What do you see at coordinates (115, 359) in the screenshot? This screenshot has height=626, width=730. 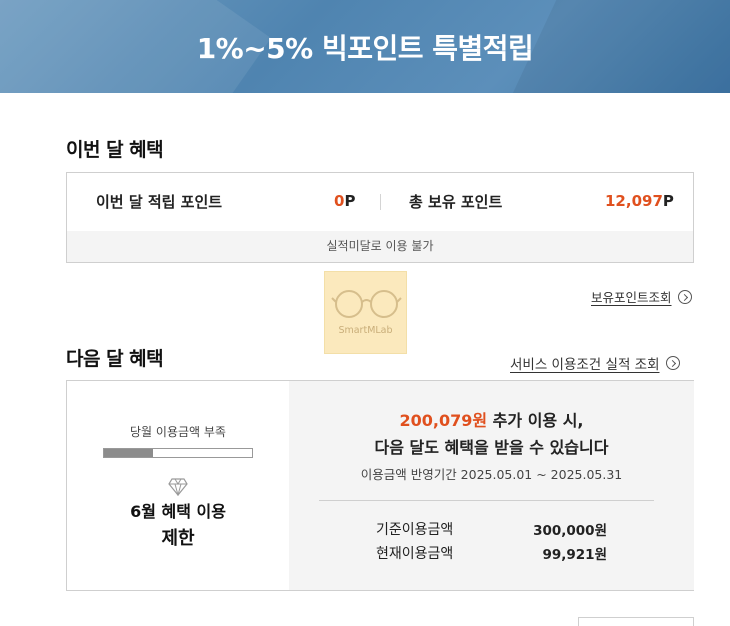 I see `next-month-title: 다음 달 혜택` at bounding box center [115, 359].